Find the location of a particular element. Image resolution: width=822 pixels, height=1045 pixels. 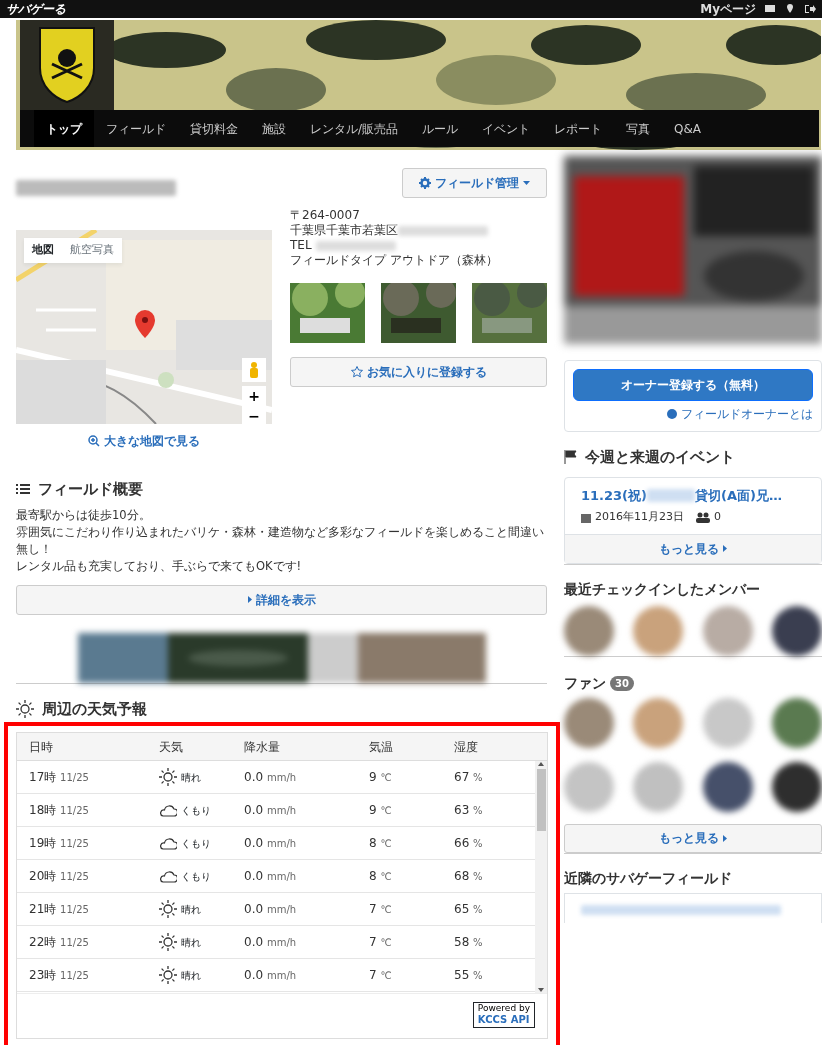

column-header: 日時 is located at coordinates (41, 747).